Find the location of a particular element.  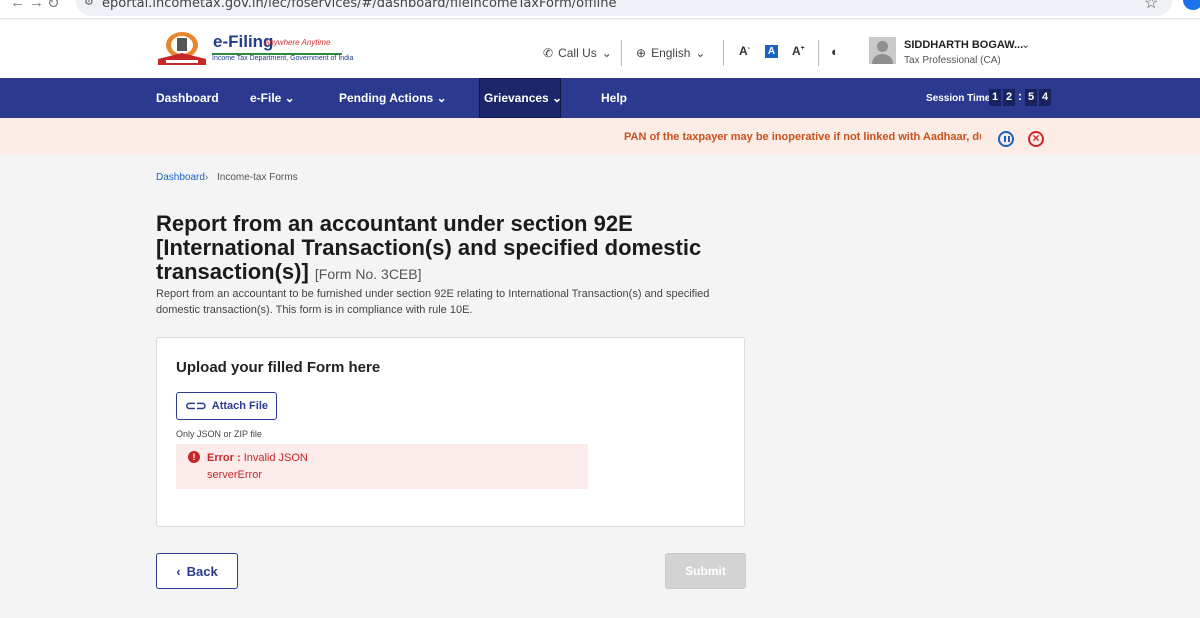

chevron-right-icon: › is located at coordinates (207, 177).